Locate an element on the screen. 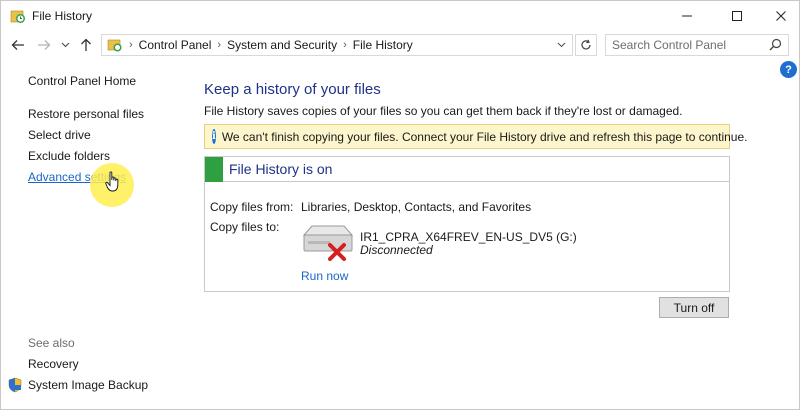 The image size is (800, 410). run-now-link: Run now is located at coordinates (324, 276).